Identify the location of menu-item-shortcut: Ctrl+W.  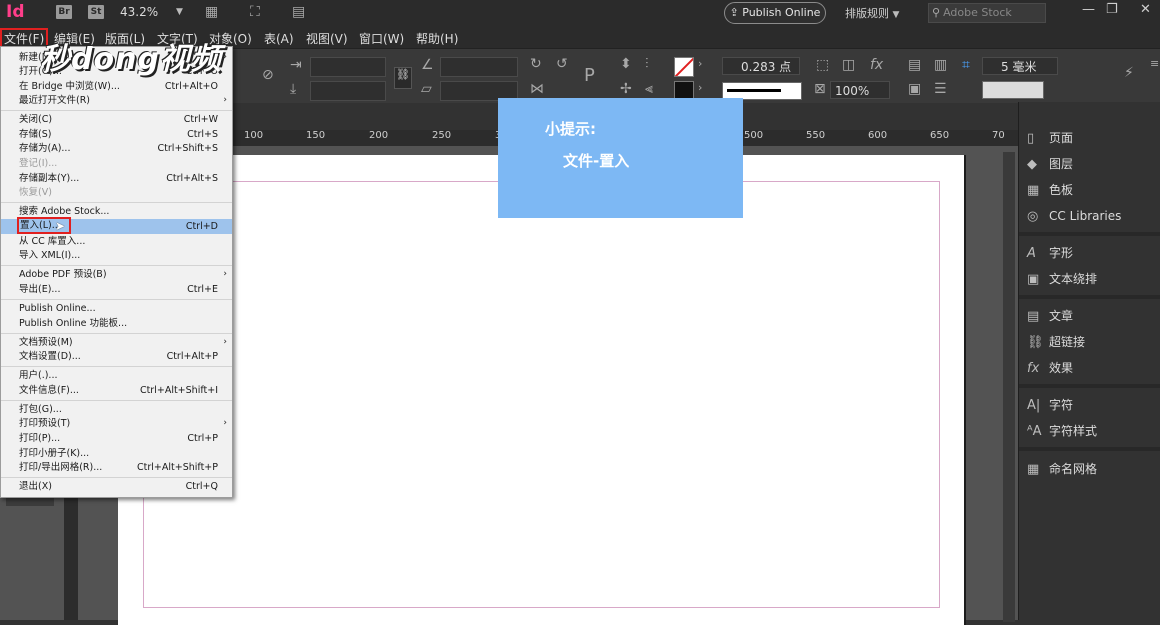
(200, 119).